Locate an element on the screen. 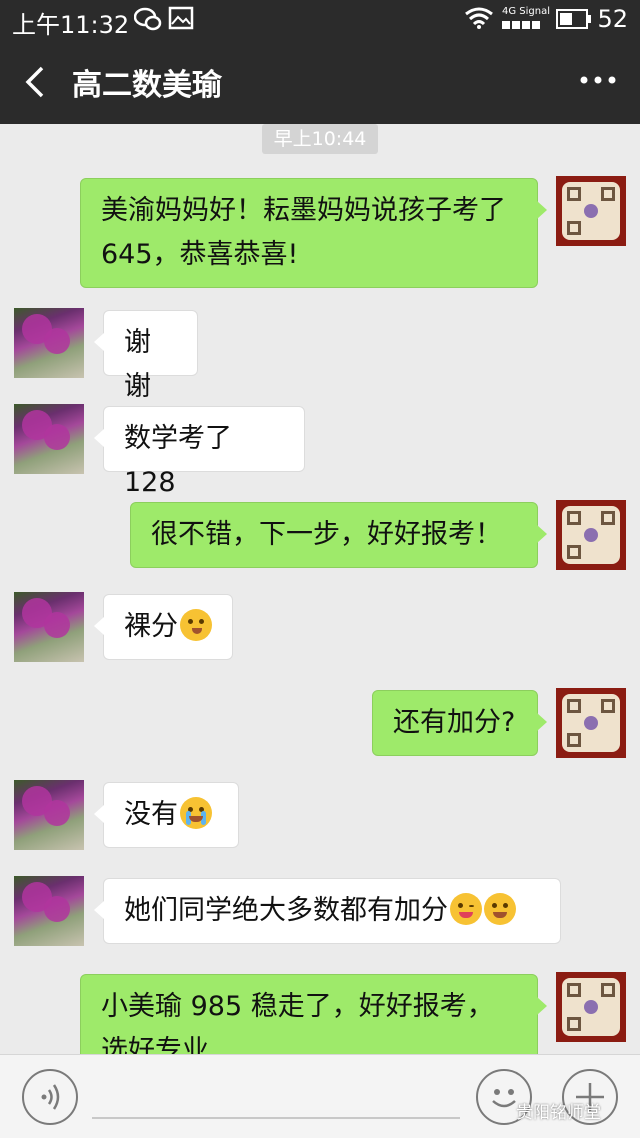  message-text: 谢谢 is located at coordinates (137, 364).